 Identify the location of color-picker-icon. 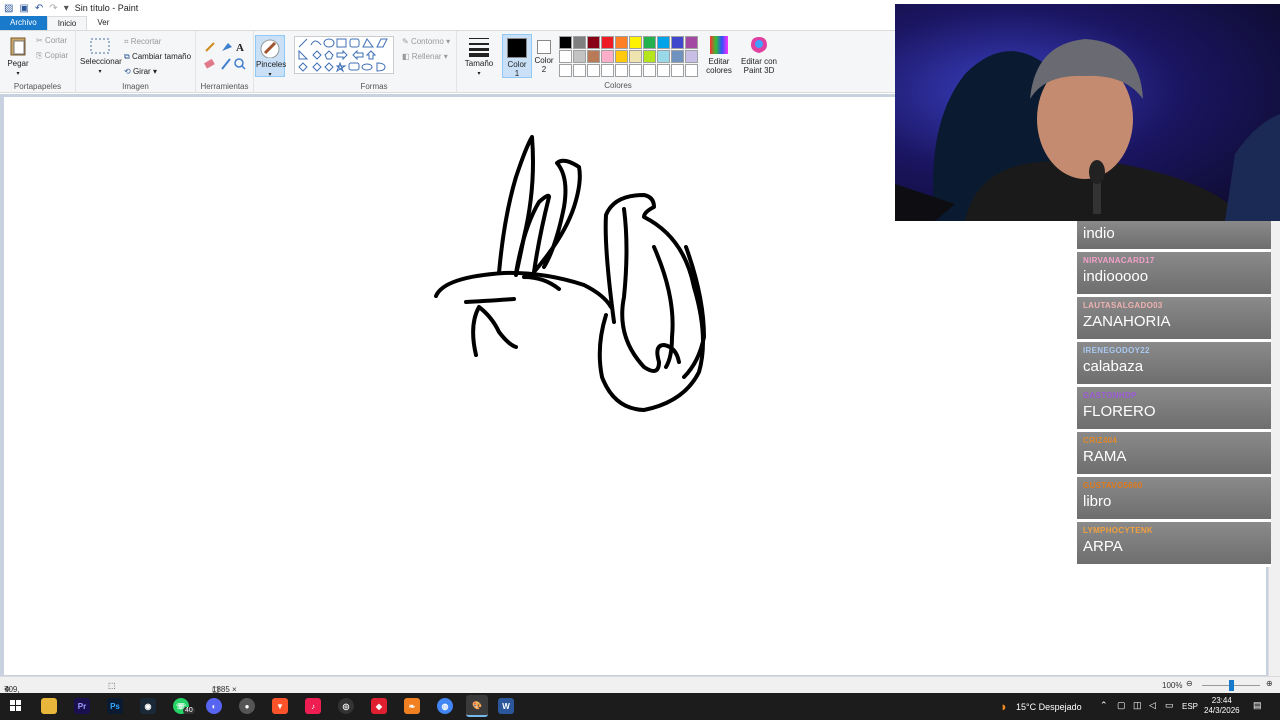
(226, 64).